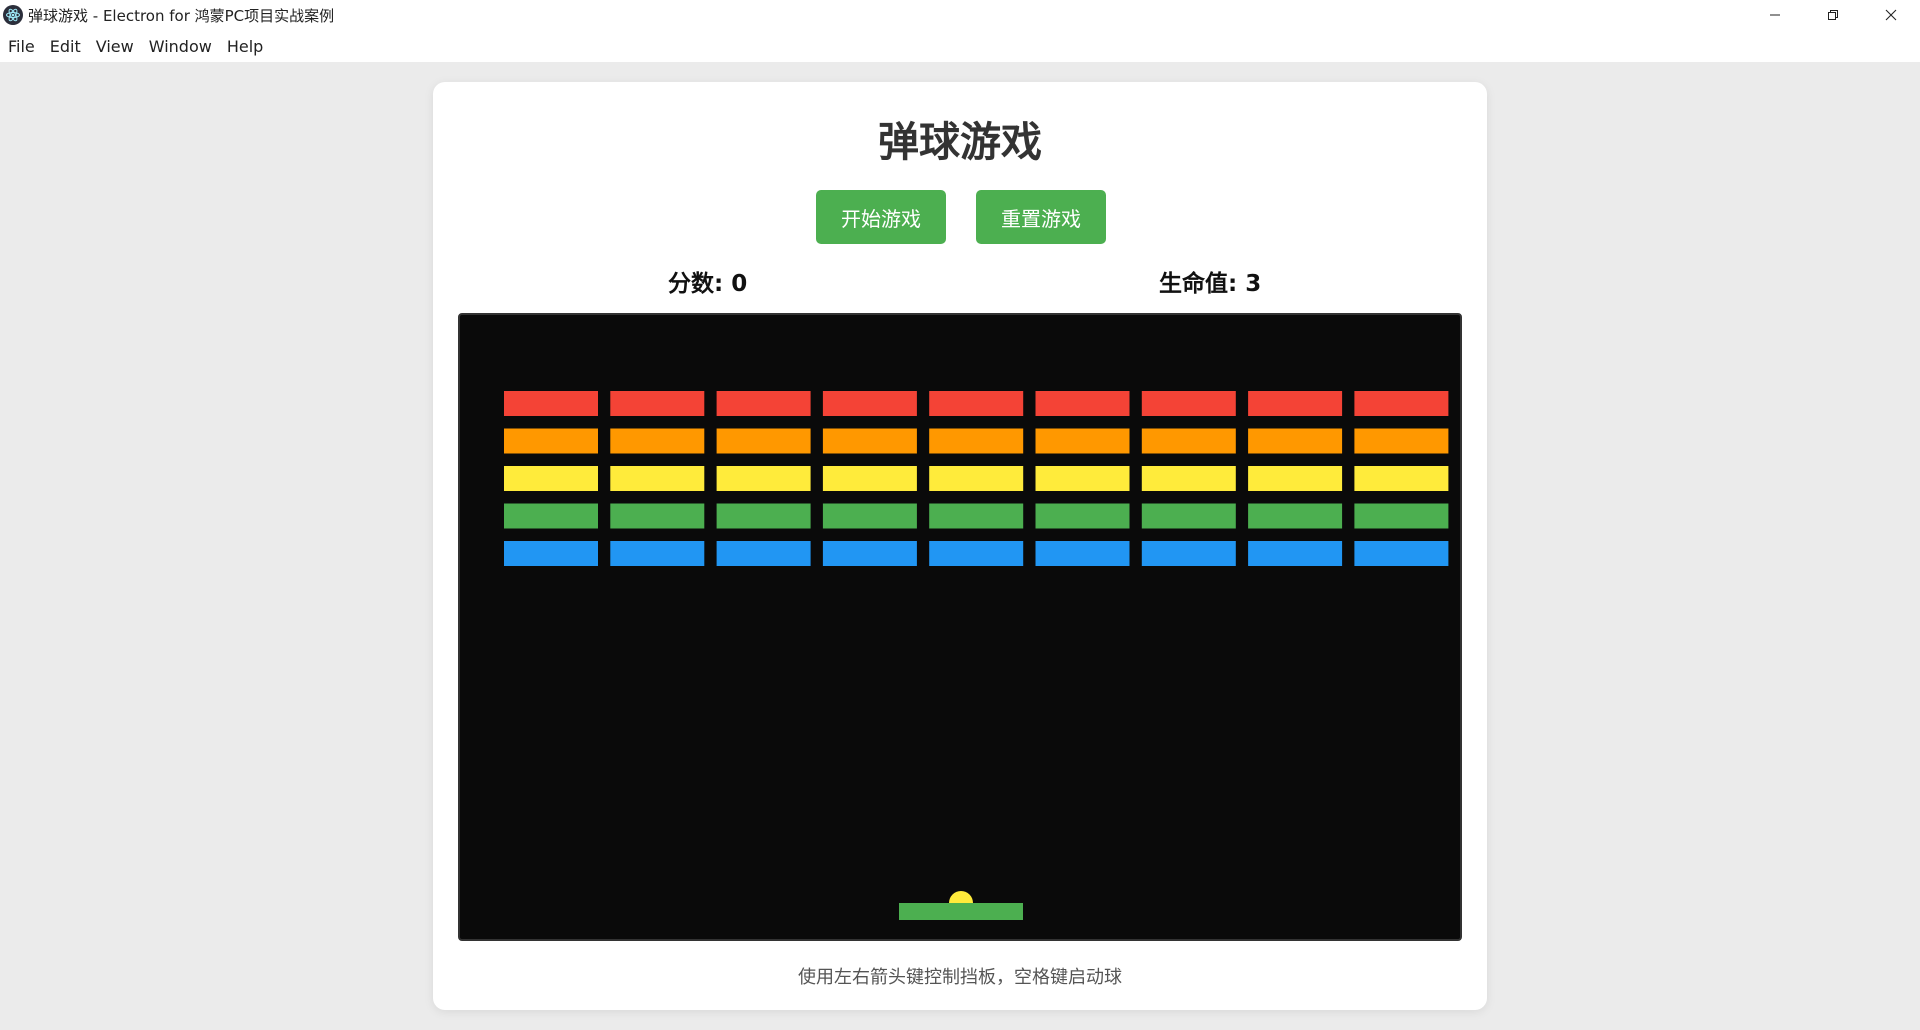  What do you see at coordinates (13, 15) in the screenshot?
I see `electron-app-icon` at bounding box center [13, 15].